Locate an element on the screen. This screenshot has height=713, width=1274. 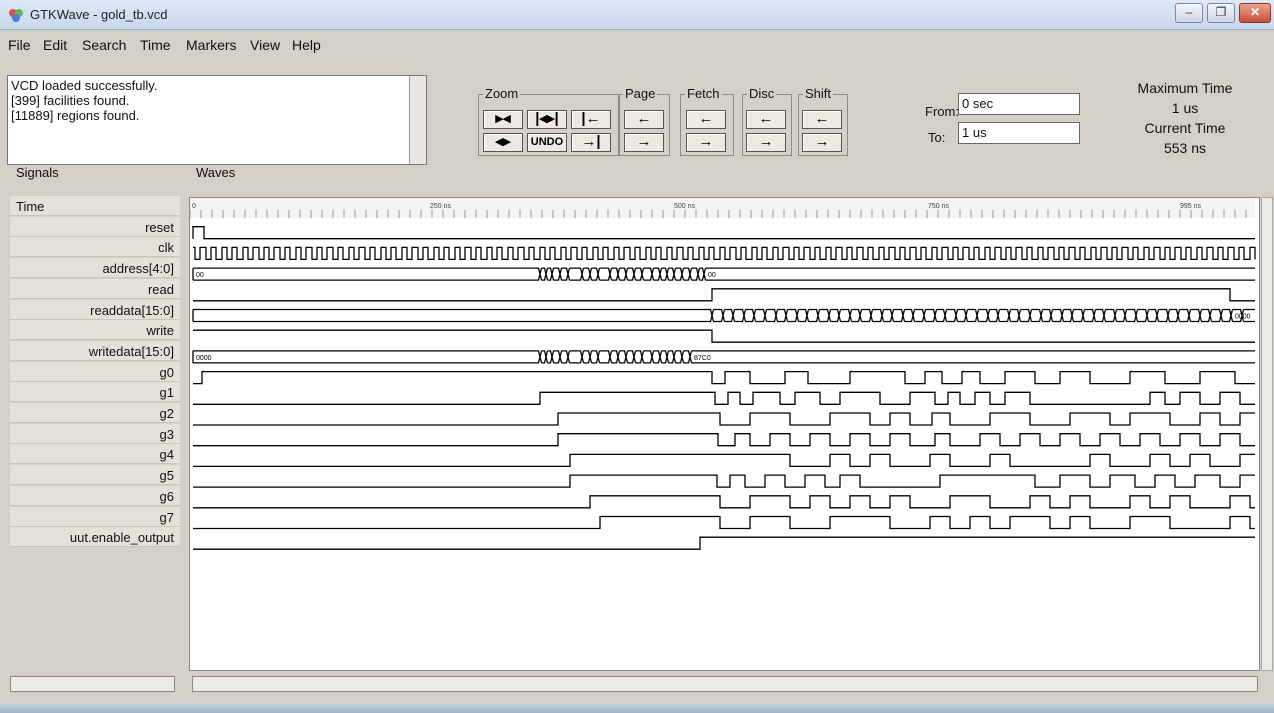
page-label: Page is located at coordinates (640, 93).